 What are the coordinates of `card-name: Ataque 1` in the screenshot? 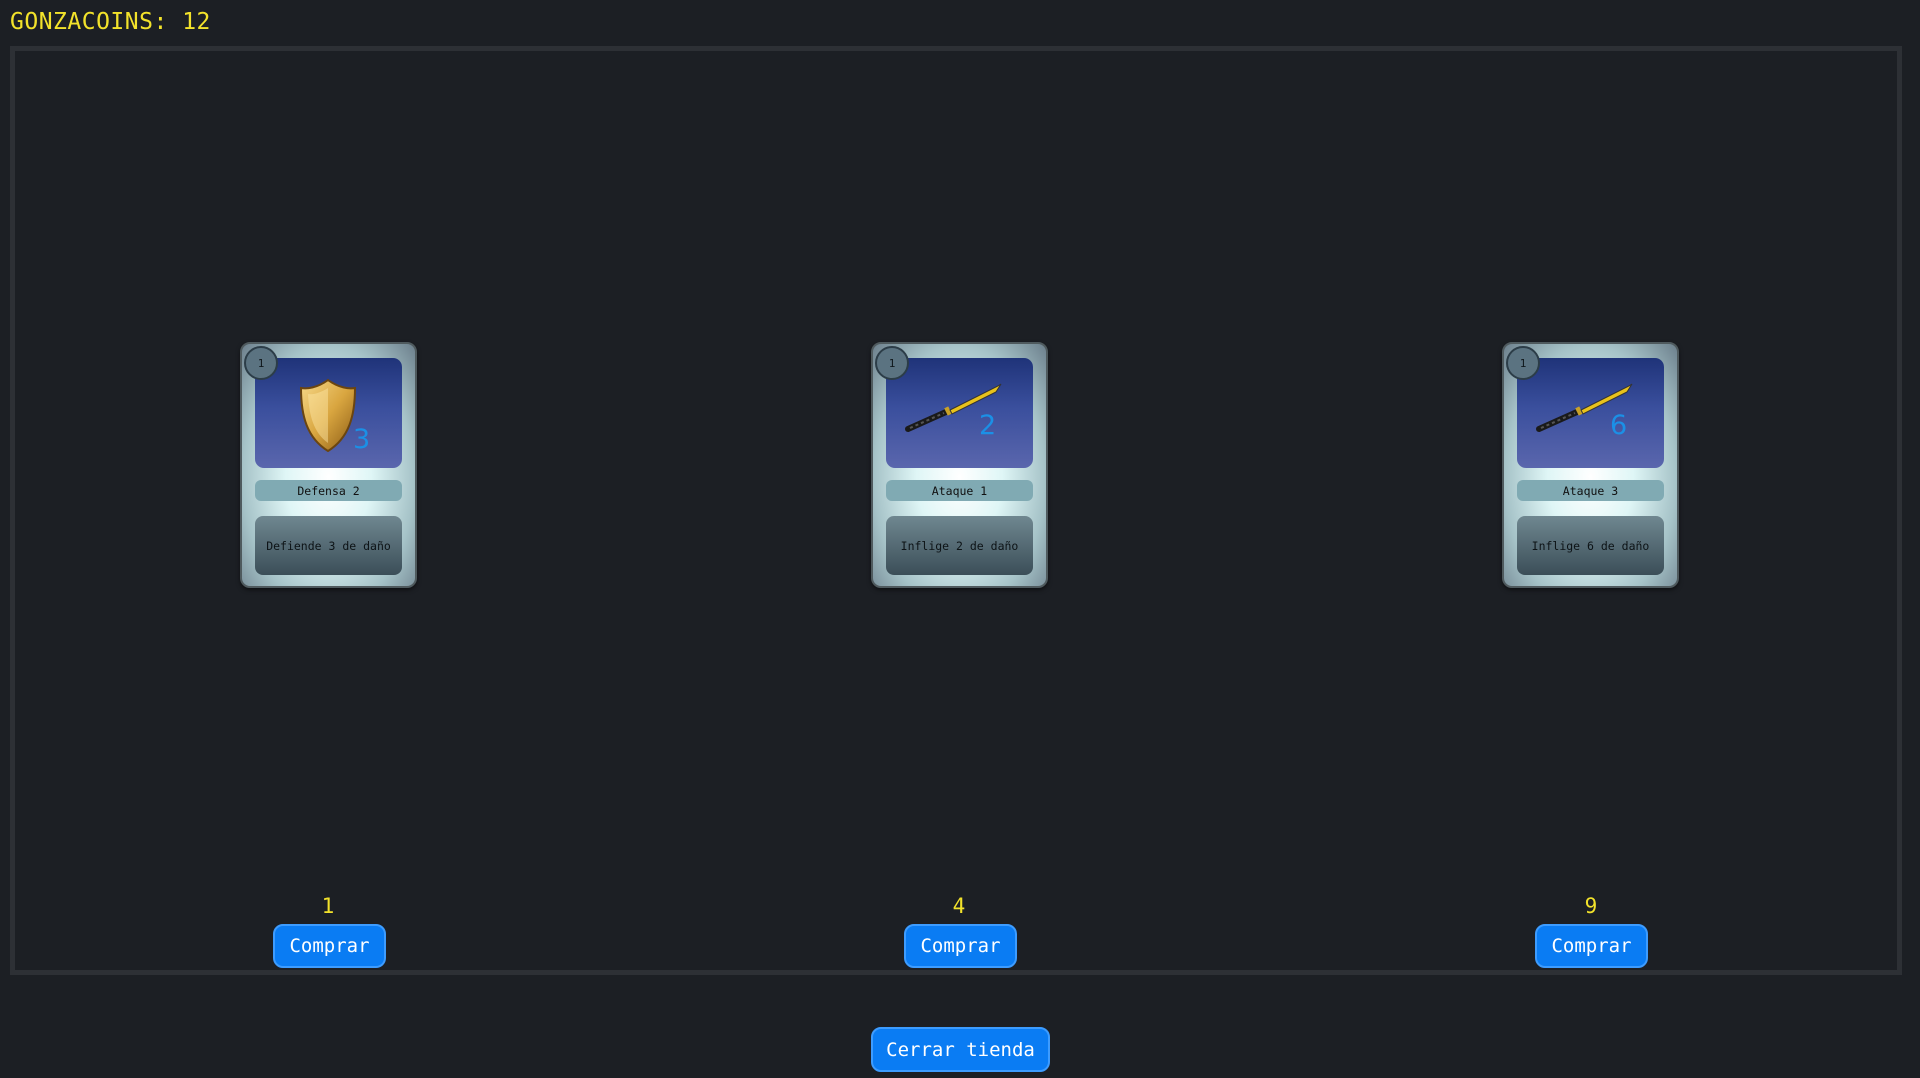 It's located at (959, 490).